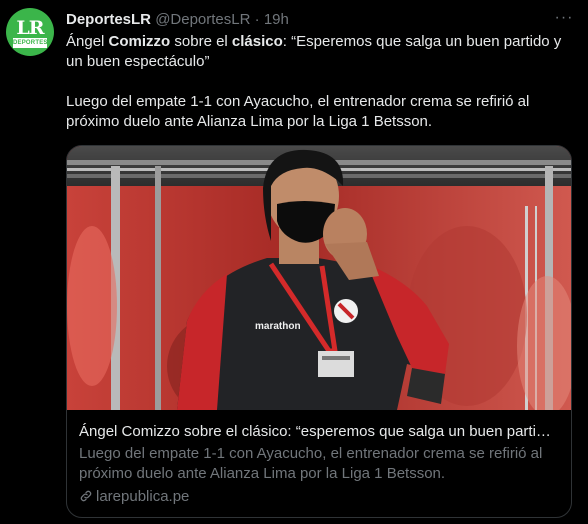  What do you see at coordinates (276, 19) in the screenshot?
I see `timestamp: 19h` at bounding box center [276, 19].